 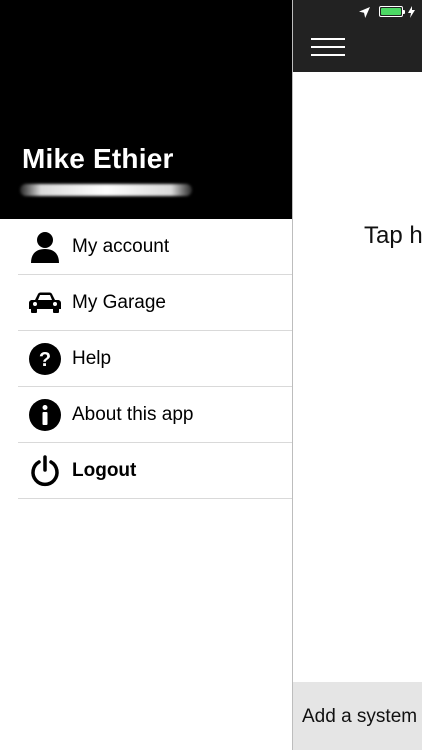 I want to click on profile-email-redacted, so click(x=106, y=190).